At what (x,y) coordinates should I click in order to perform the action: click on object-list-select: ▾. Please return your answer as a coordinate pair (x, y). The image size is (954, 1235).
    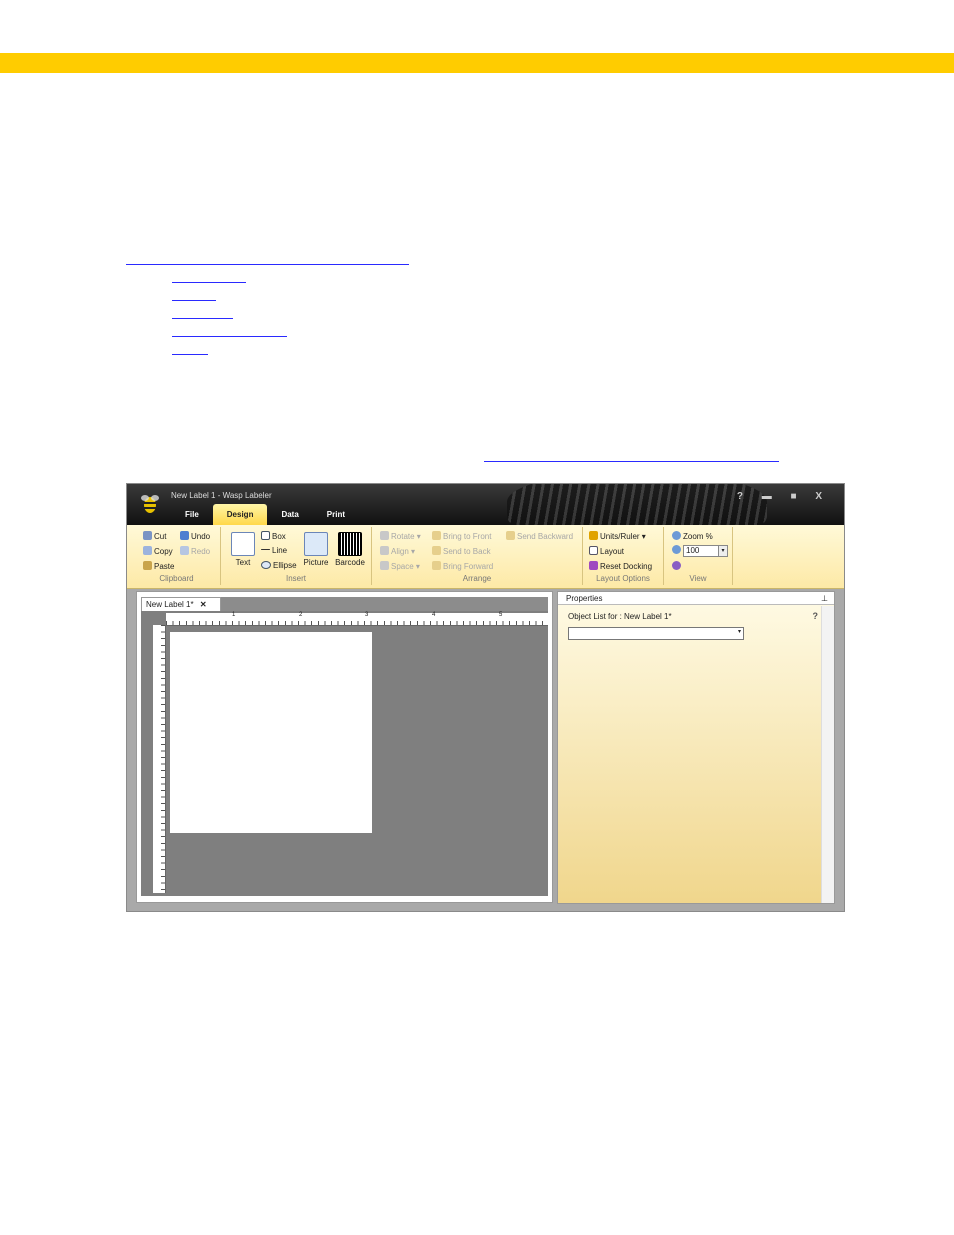
    Looking at the image, I should click on (656, 633).